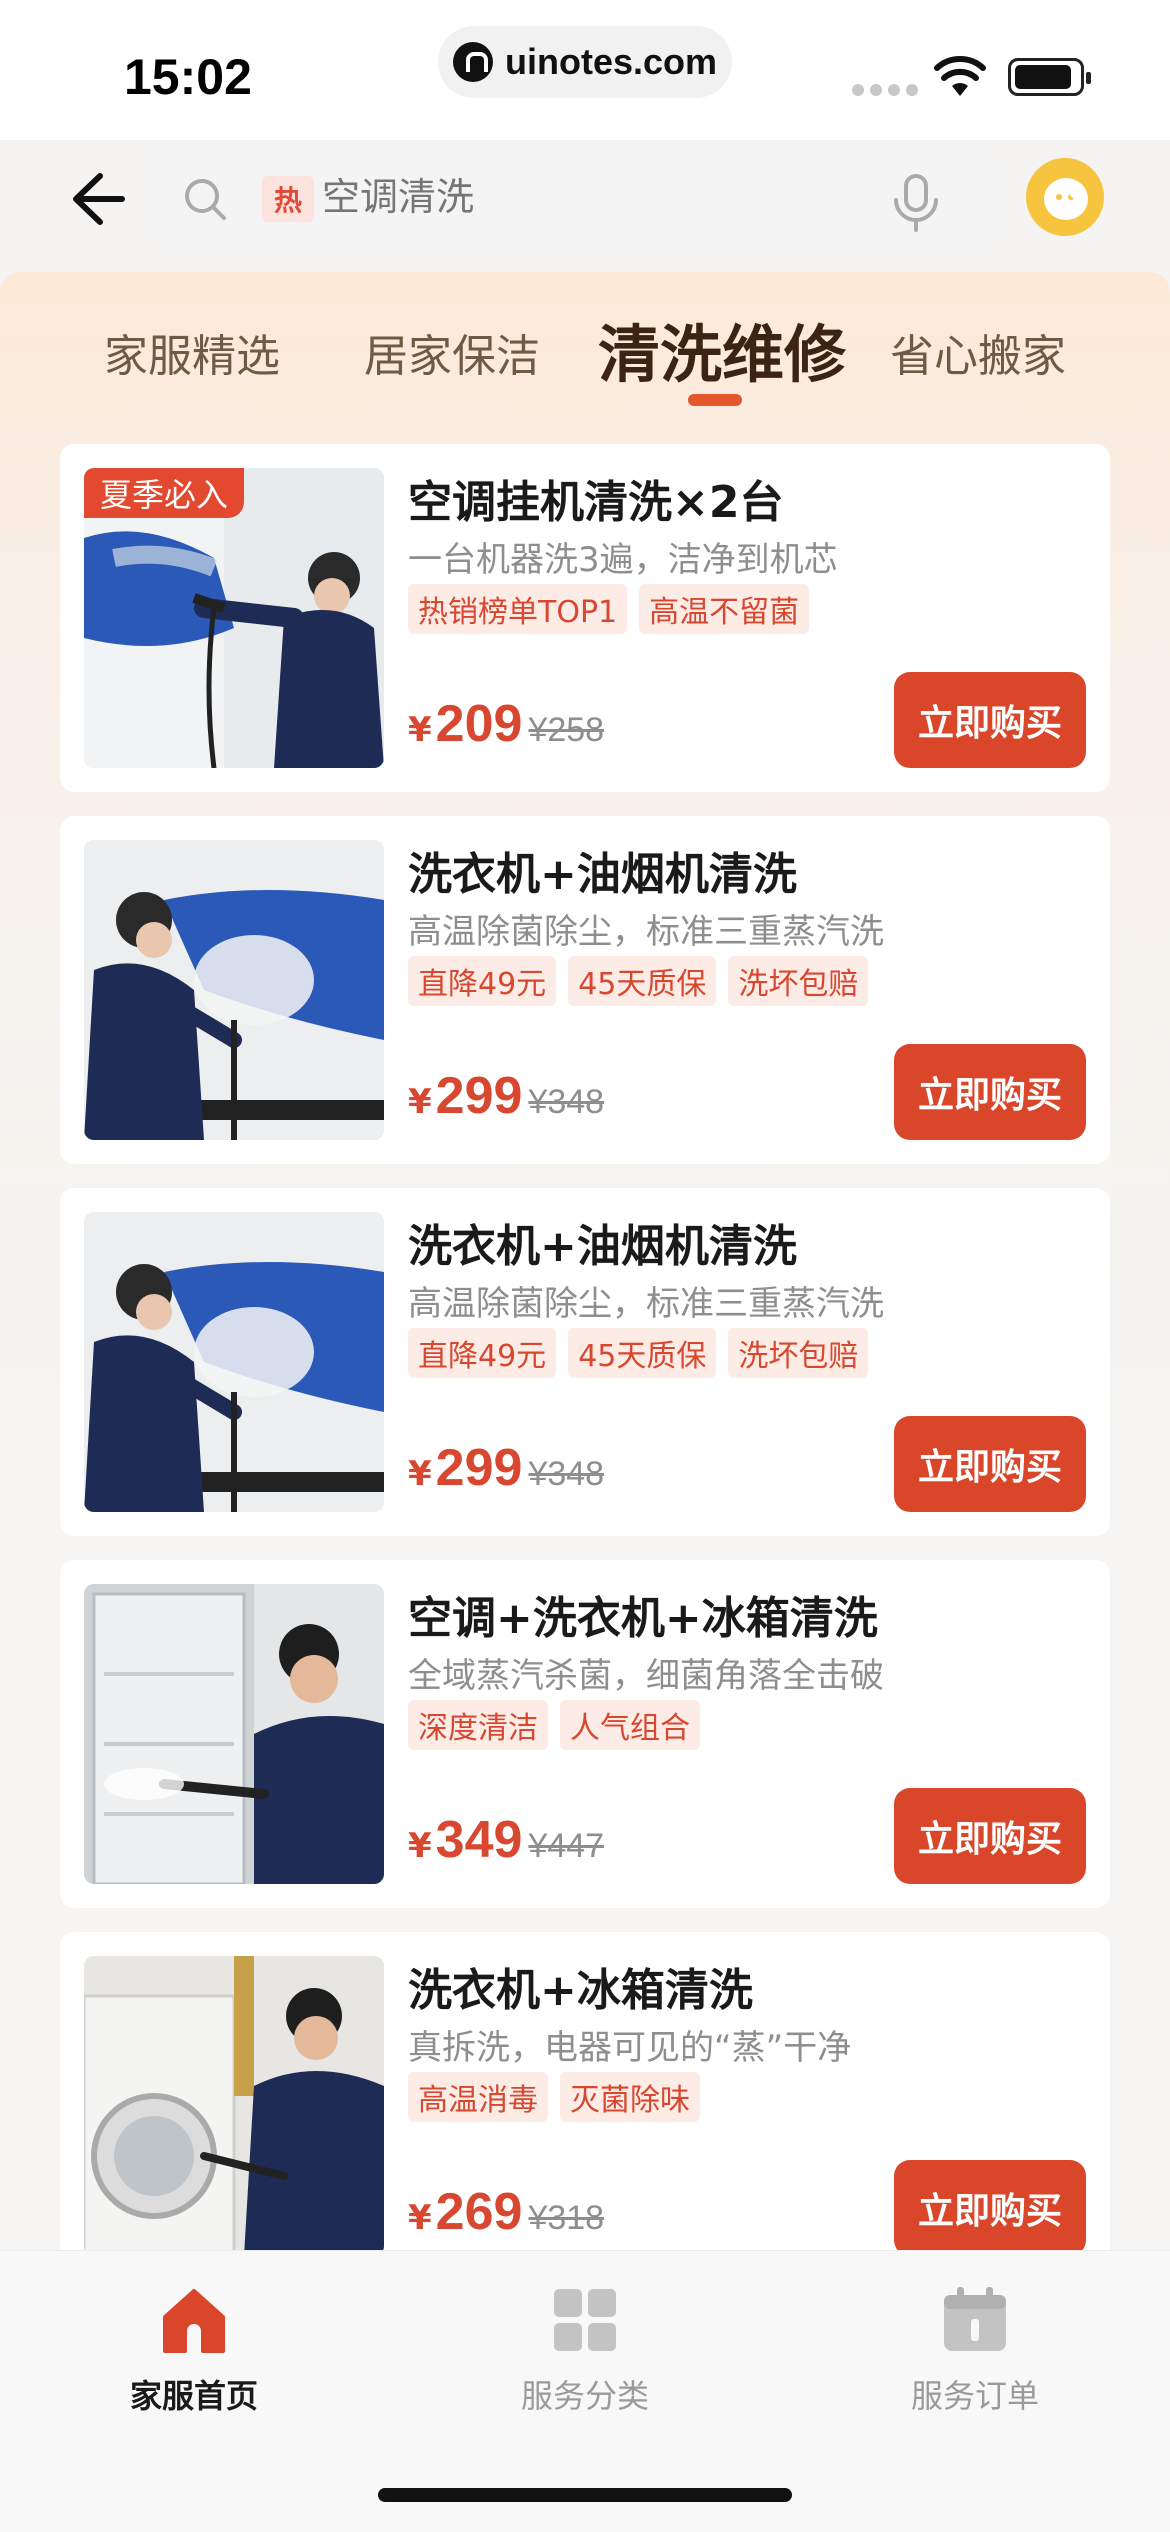 This screenshot has width=1170, height=2532. What do you see at coordinates (188, 77) in the screenshot?
I see `status-time: 15:02` at bounding box center [188, 77].